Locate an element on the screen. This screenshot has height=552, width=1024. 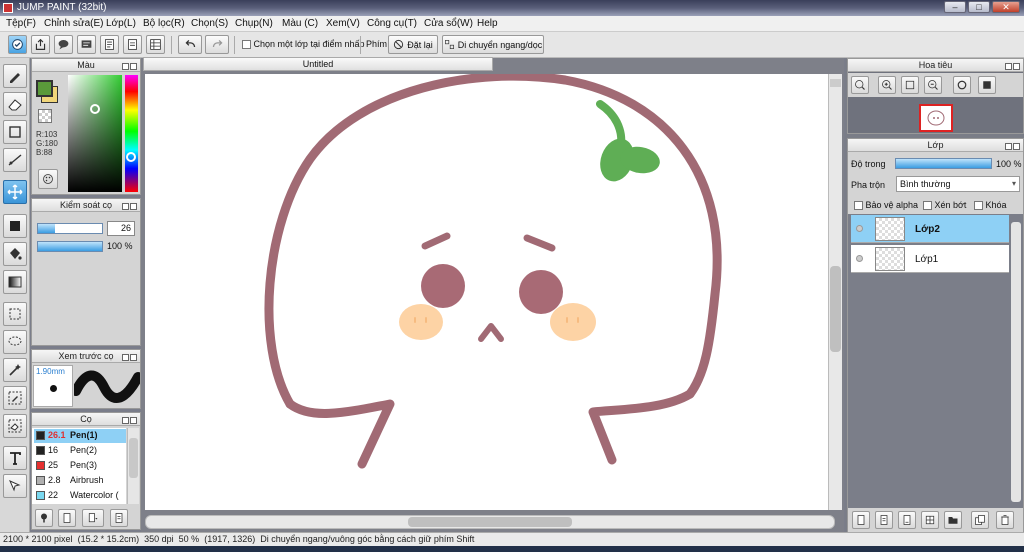
rectangle-tool-icon is located at coordinates (15, 132).